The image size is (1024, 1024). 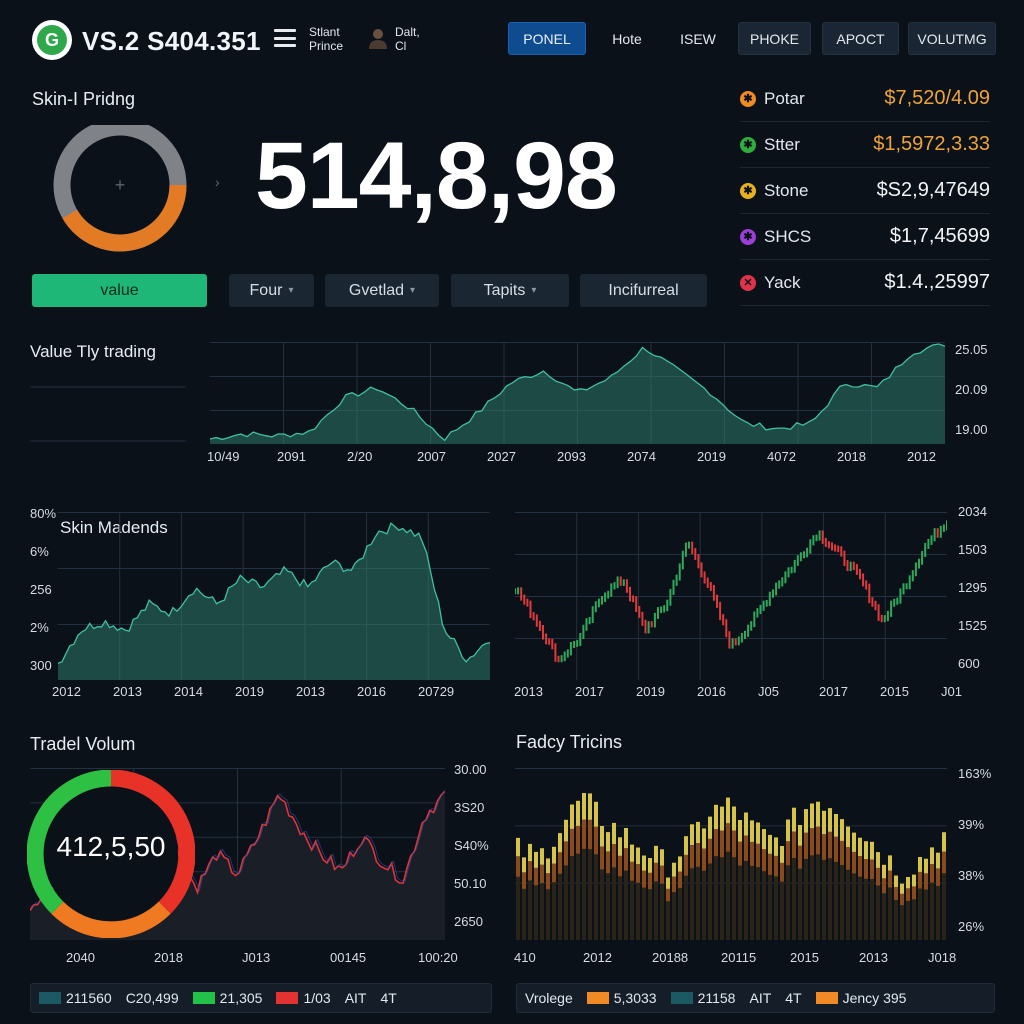 I want to click on footer-item: Jency 395, so click(x=860, y=998).